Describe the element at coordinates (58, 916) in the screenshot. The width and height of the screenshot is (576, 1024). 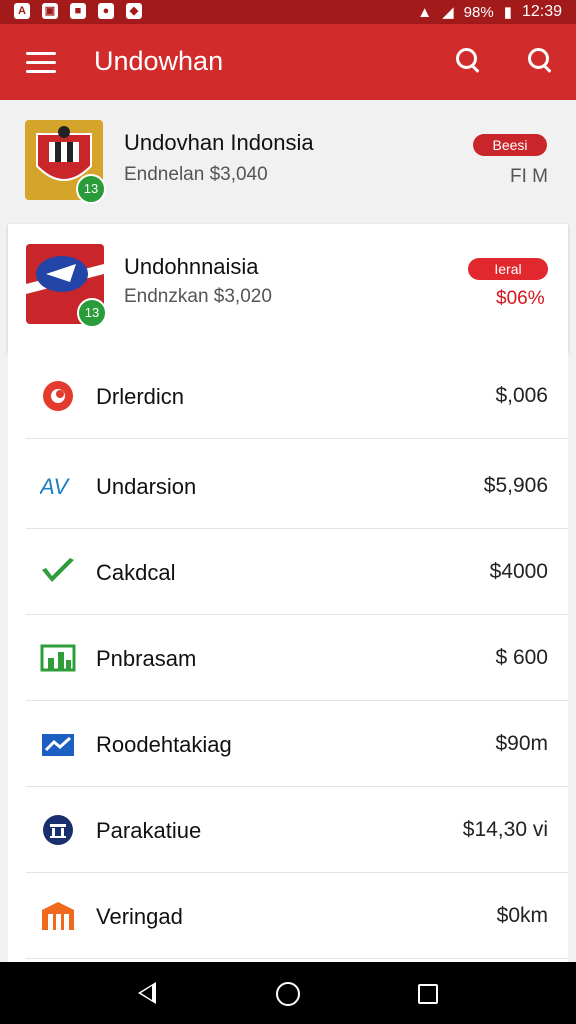
I see `building-icon` at that location.